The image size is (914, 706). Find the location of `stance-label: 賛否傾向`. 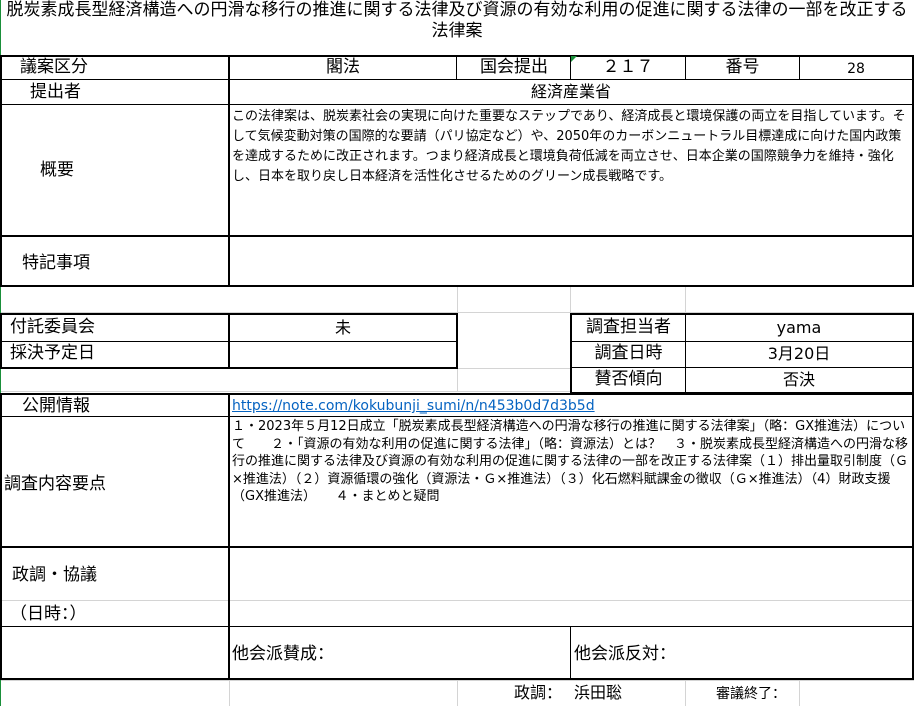

stance-label: 賛否傾向 is located at coordinates (628, 379).